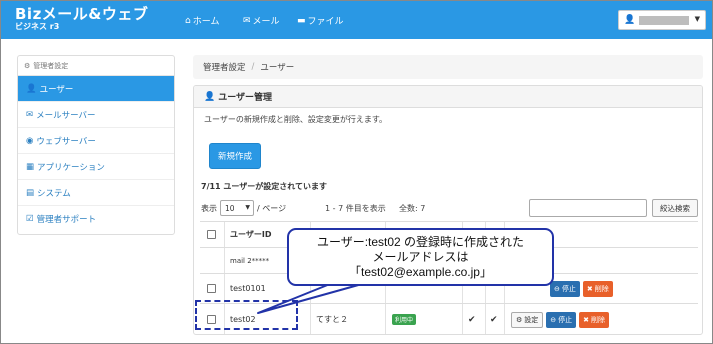 The width and height of the screenshot is (713, 344). I want to click on folder-icon: ▬, so click(301, 20).